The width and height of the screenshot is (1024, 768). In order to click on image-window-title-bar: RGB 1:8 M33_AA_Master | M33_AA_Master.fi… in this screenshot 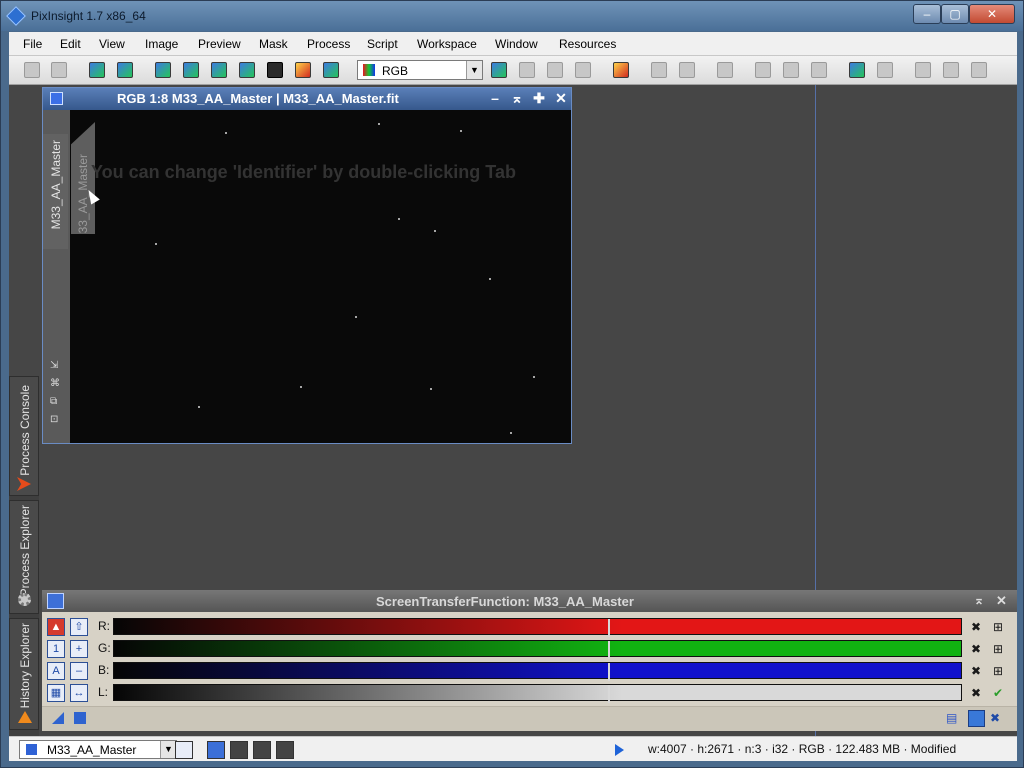, I will do `click(307, 99)`.